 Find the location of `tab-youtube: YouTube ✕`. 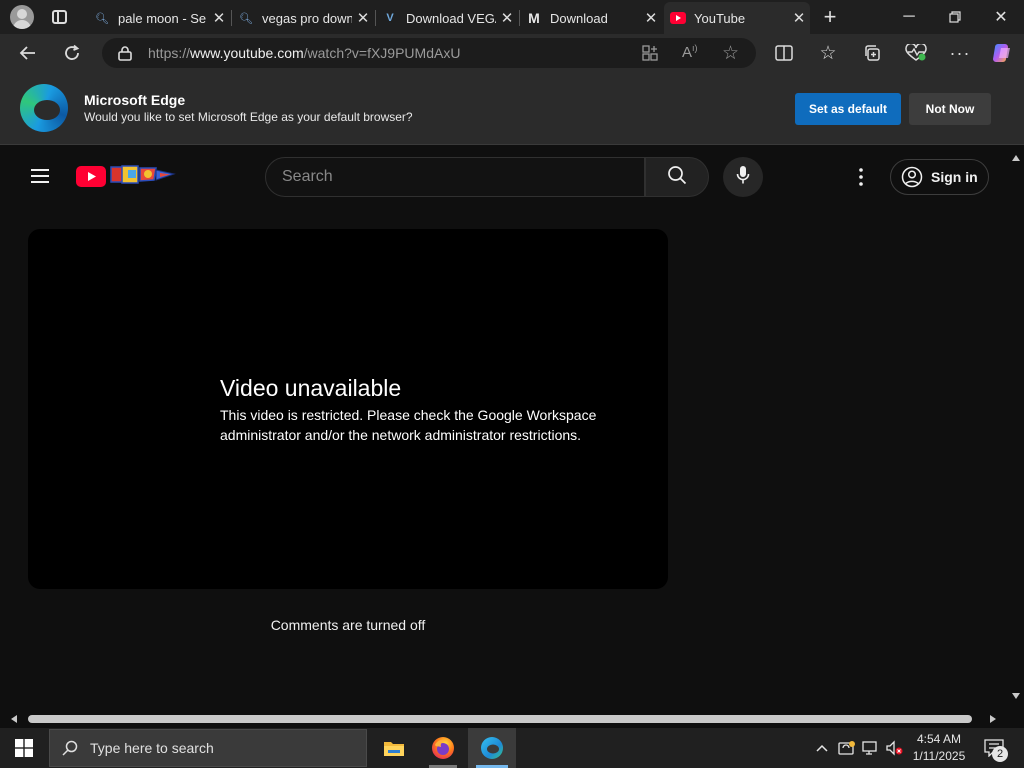

tab-youtube: YouTube ✕ is located at coordinates (737, 18).